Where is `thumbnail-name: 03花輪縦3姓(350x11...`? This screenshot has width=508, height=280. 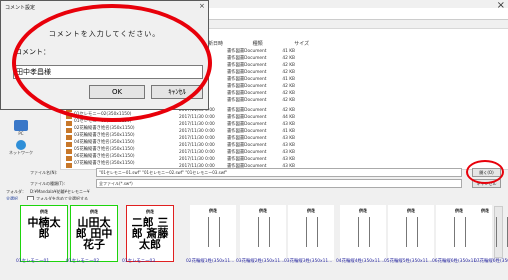 thumbnail-name: 03花輪縦3姓(350x11... is located at coordinates (308, 261).